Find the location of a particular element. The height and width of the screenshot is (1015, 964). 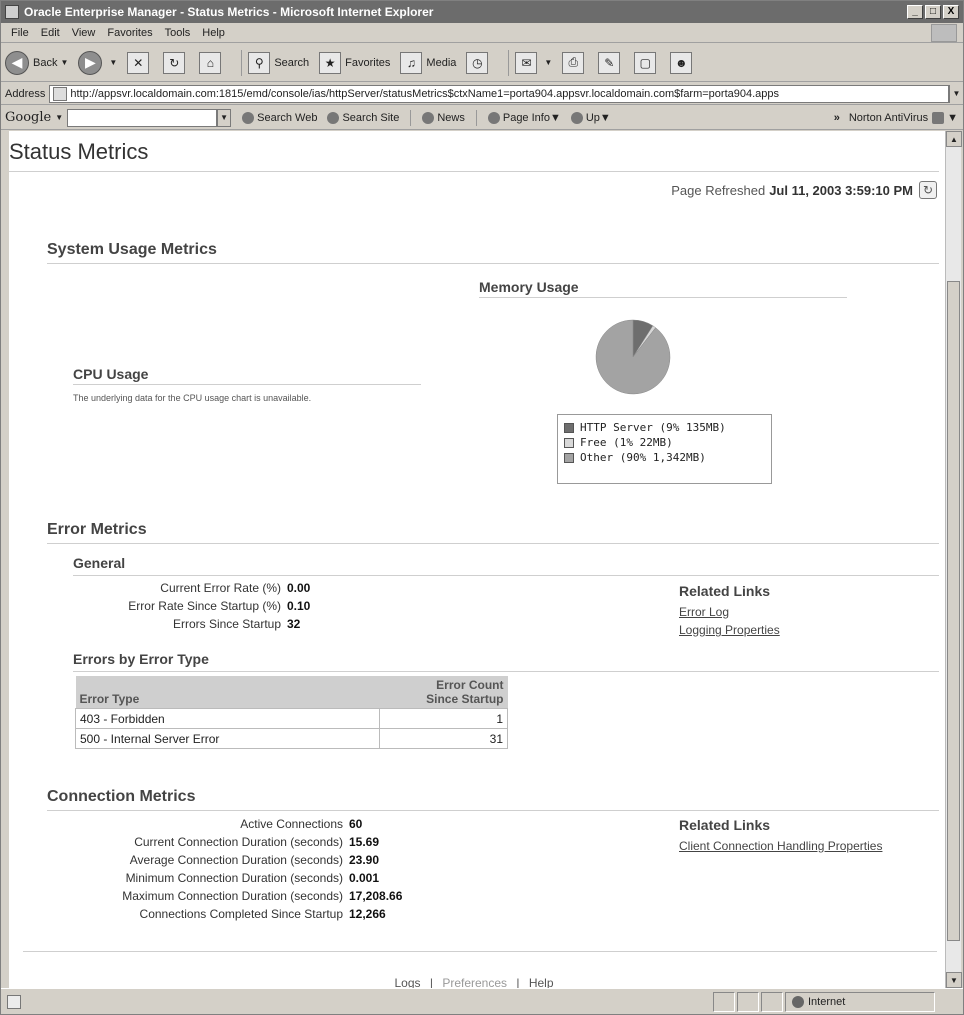

legend-label: Free (1% 22MB) is located at coordinates (626, 442).